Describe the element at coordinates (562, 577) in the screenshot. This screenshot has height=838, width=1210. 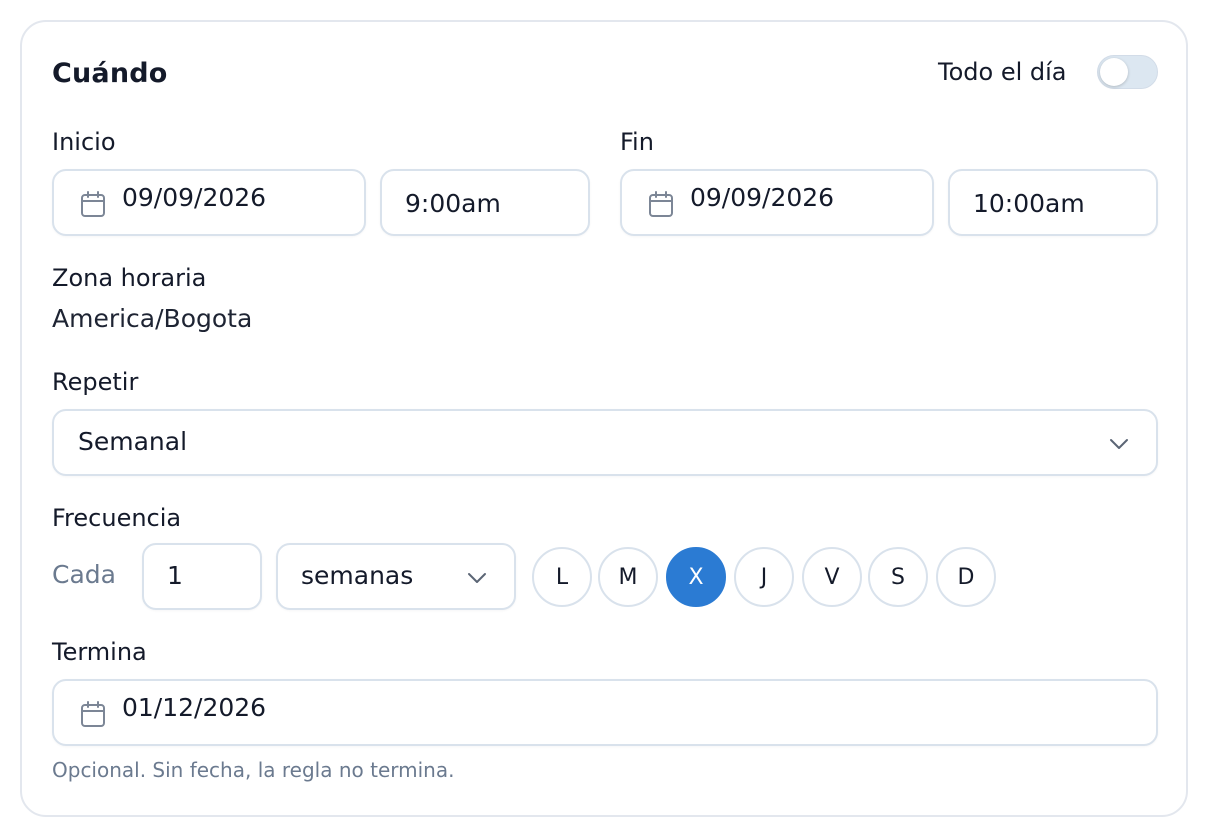
I see `day-toggle-l: L` at that location.